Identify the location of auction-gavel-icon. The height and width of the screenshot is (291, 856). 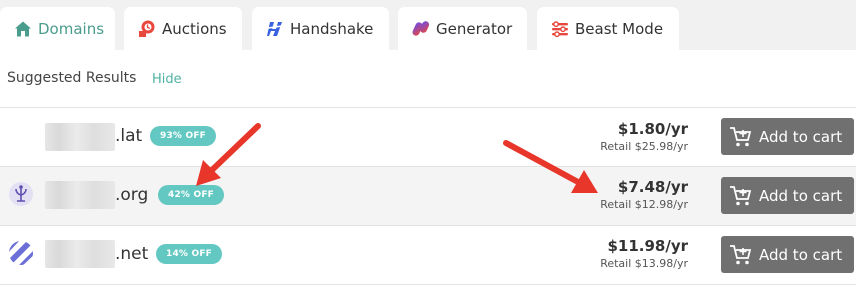
(147, 29).